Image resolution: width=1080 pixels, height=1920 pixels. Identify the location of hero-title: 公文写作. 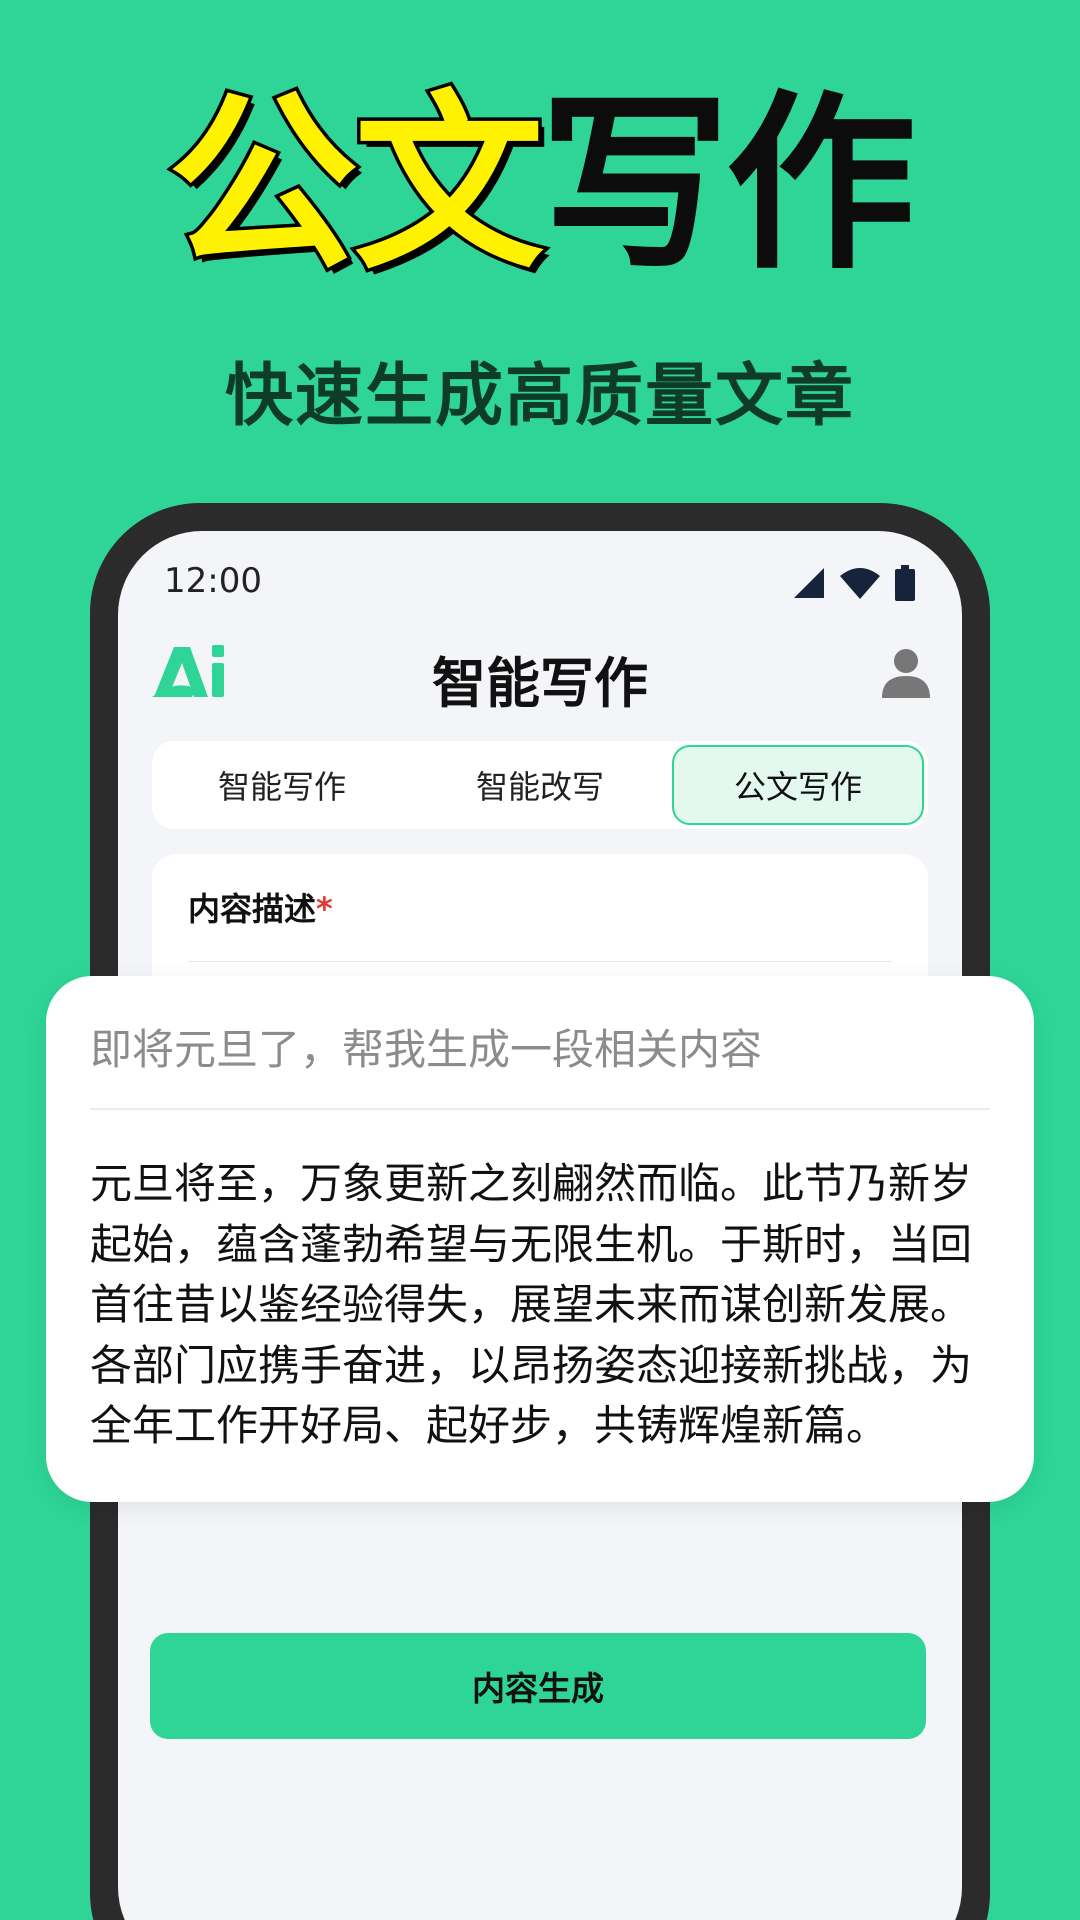
(540, 184).